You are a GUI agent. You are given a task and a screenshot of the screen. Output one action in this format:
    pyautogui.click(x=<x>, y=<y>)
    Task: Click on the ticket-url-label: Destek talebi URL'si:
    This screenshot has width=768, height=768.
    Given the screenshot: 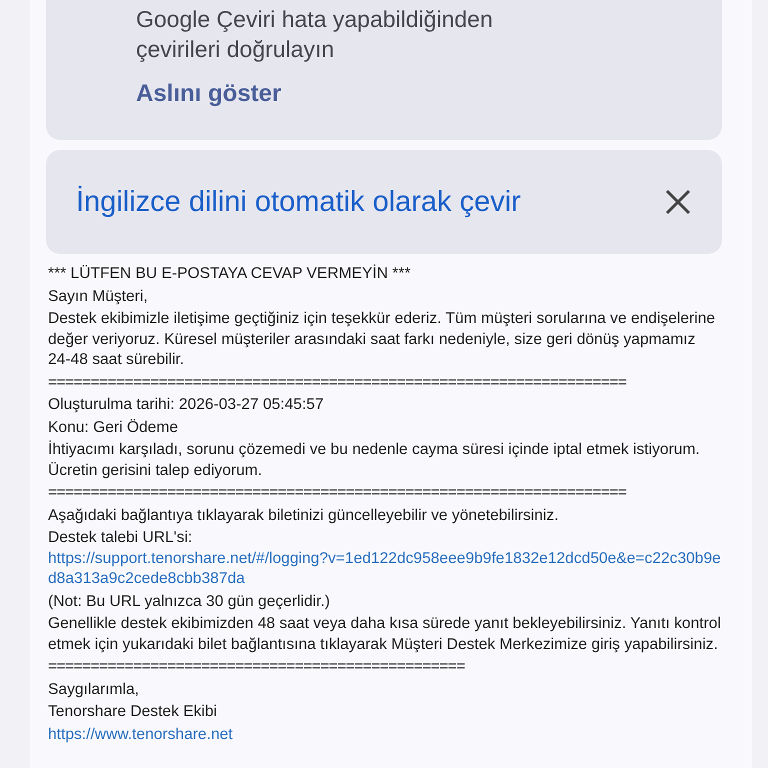 What is the action you would take?
    pyautogui.click(x=120, y=537)
    